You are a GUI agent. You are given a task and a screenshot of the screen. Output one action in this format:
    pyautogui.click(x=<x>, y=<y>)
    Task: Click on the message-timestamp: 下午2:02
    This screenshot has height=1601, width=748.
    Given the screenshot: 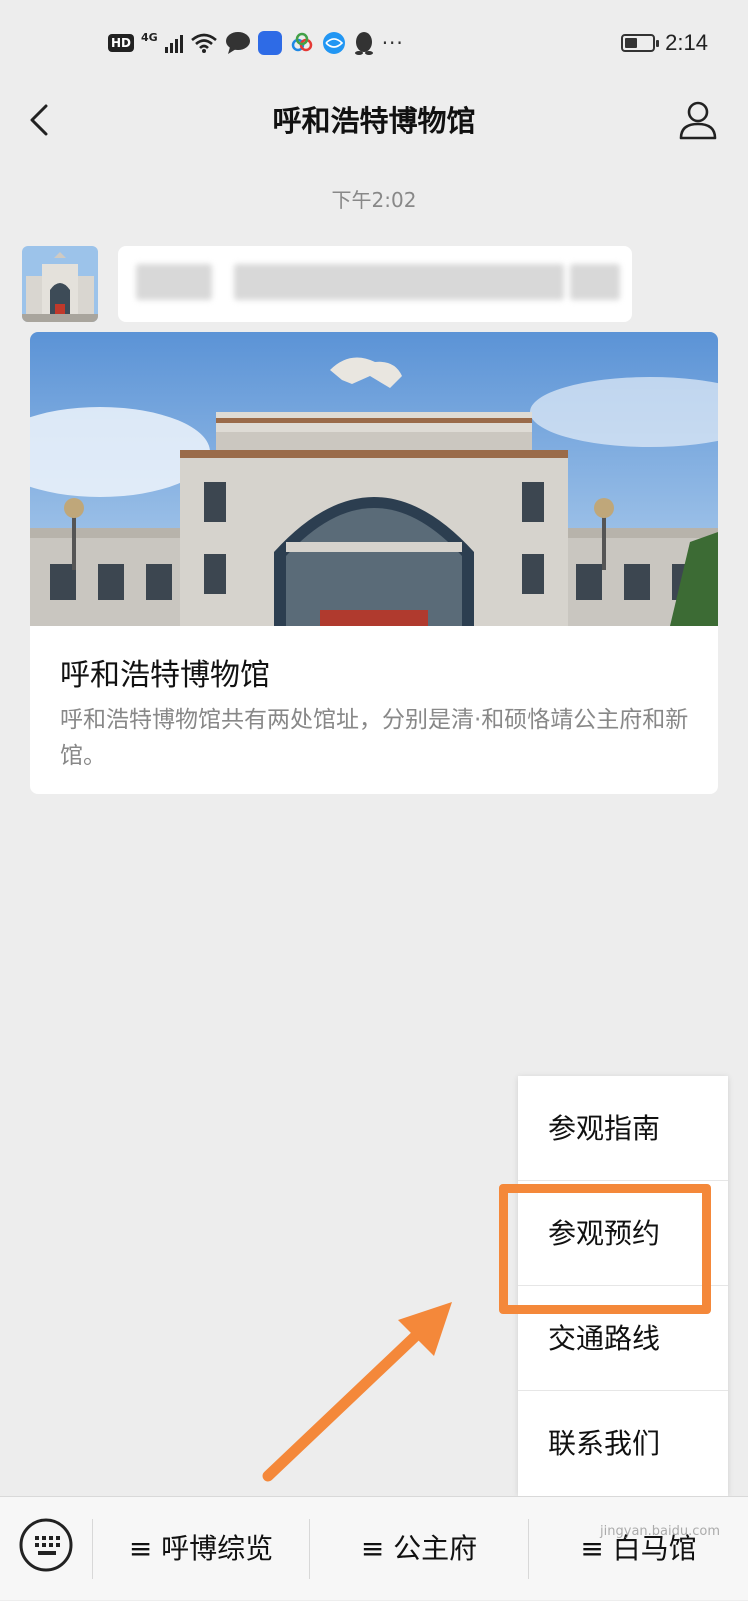 What is the action you would take?
    pyautogui.click(x=374, y=200)
    